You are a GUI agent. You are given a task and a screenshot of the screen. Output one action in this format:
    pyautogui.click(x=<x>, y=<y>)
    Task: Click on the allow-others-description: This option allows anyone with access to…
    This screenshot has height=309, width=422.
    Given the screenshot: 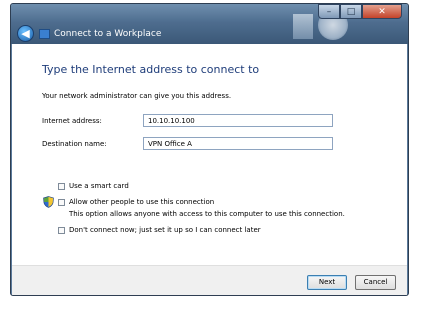 What is the action you would take?
    pyautogui.click(x=207, y=214)
    